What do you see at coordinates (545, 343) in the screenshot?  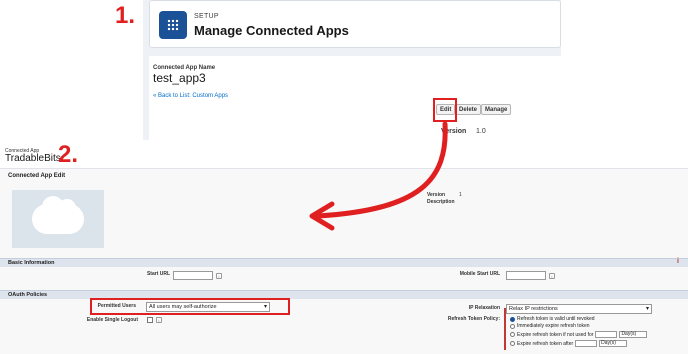 I see `radio-label: Expire refresh token after` at bounding box center [545, 343].